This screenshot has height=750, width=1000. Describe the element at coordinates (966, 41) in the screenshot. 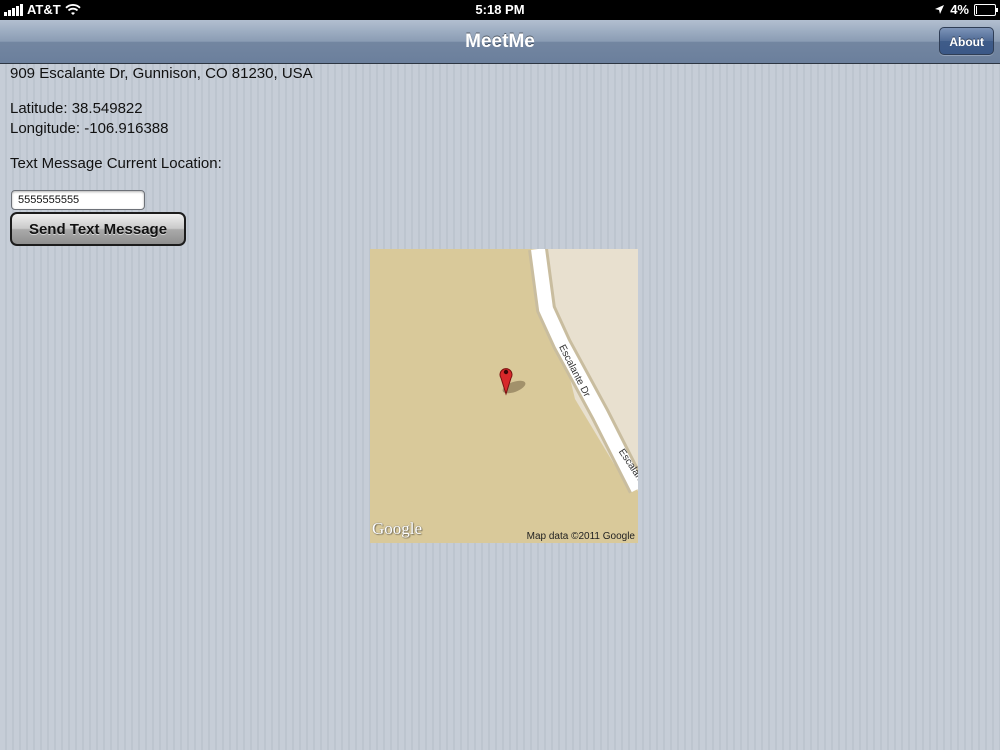

I see `about-button: About` at that location.